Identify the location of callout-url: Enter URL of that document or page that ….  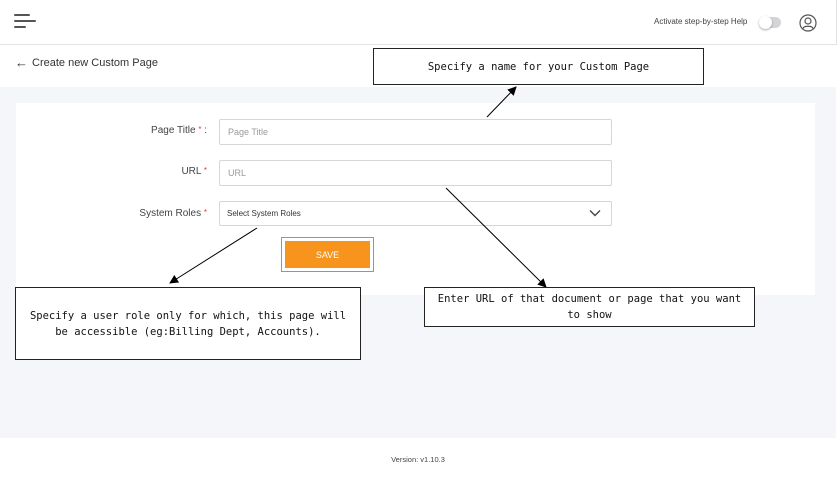
(589, 307).